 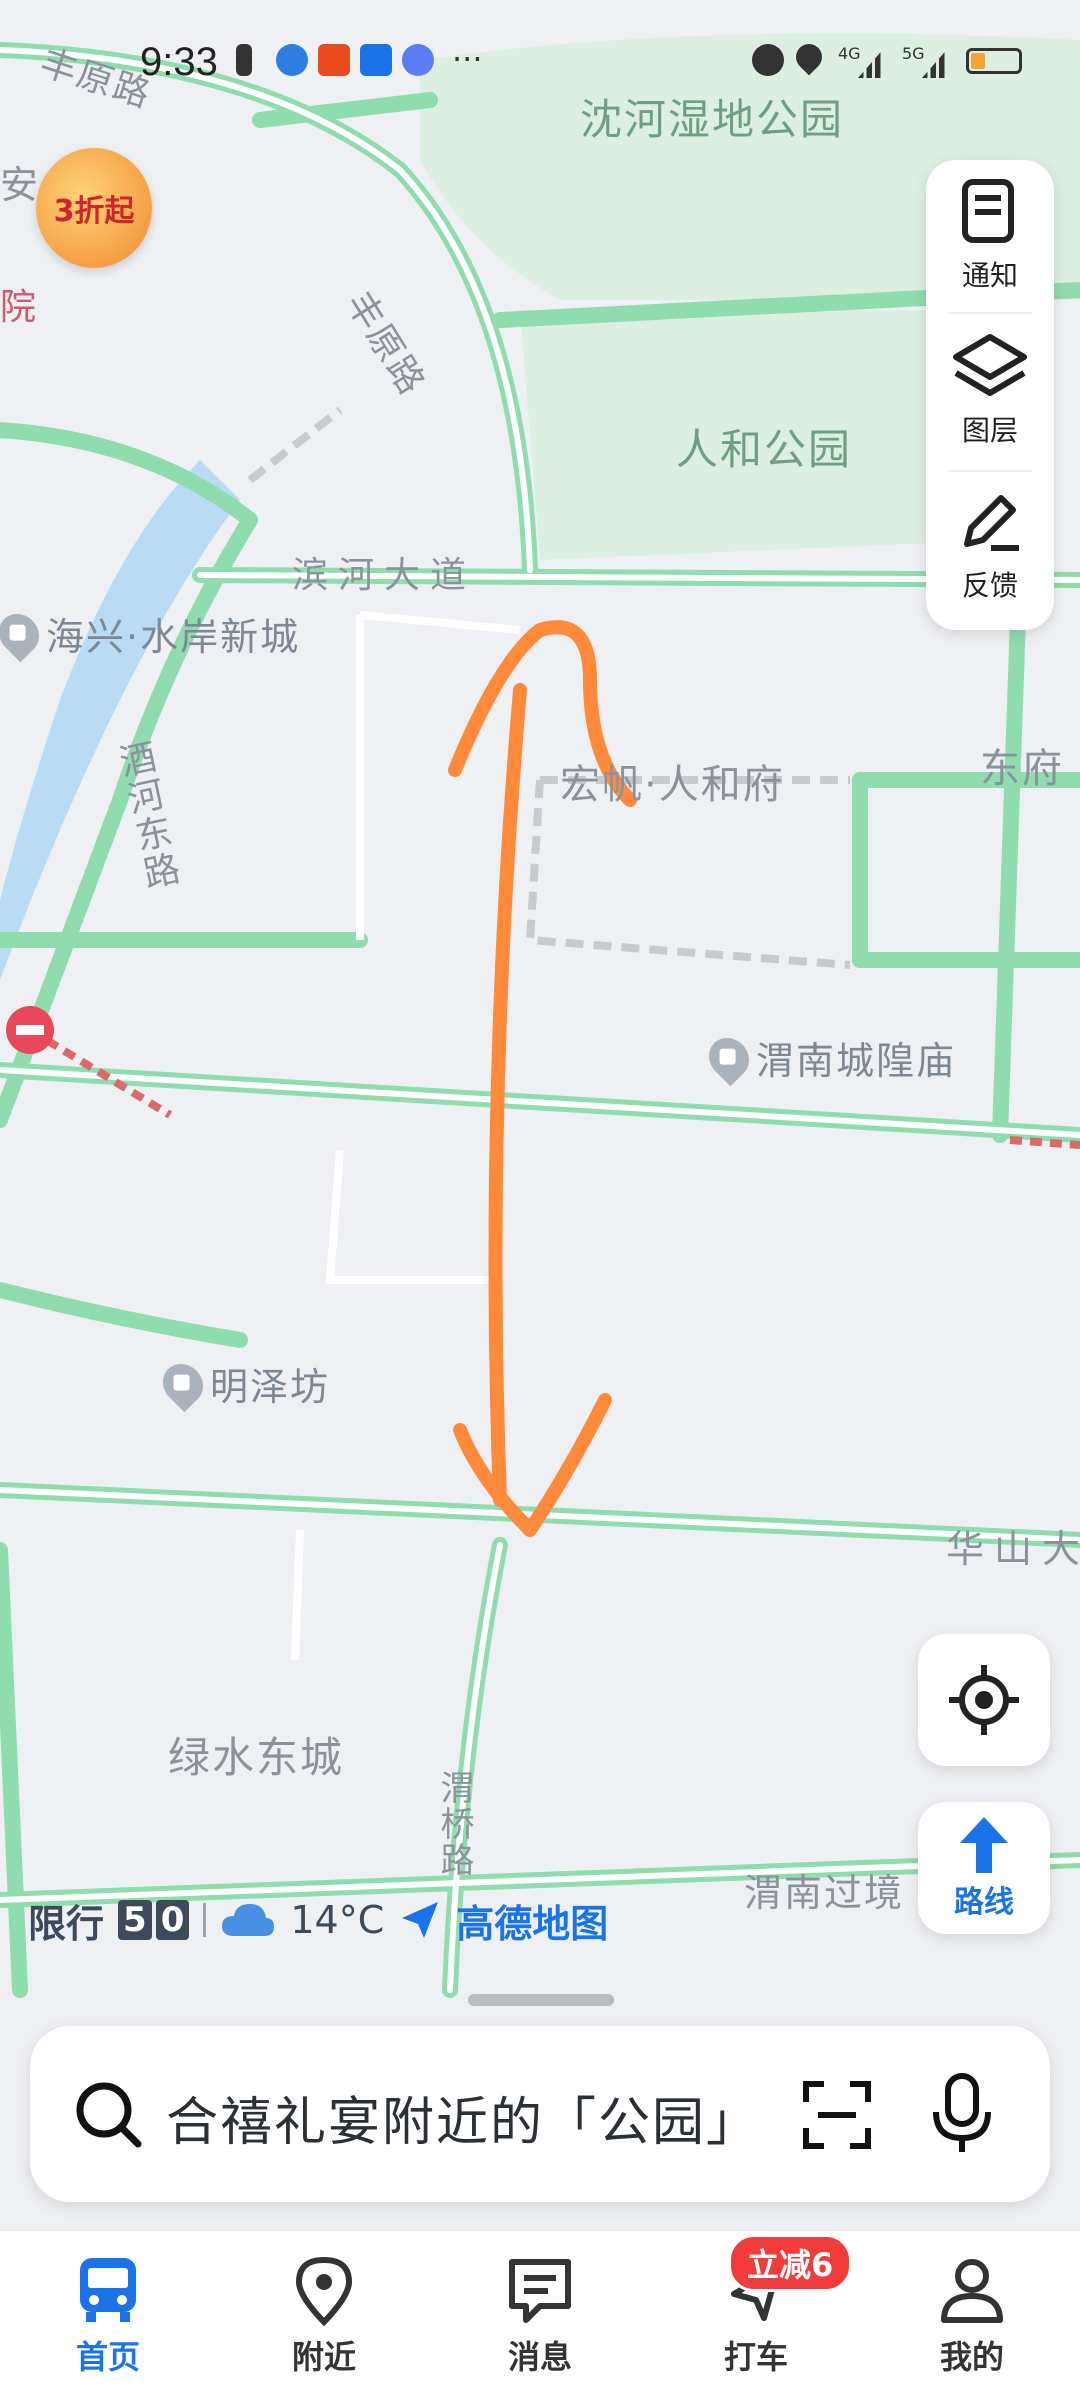 I want to click on feedback-button: 反馈, so click(x=990, y=545).